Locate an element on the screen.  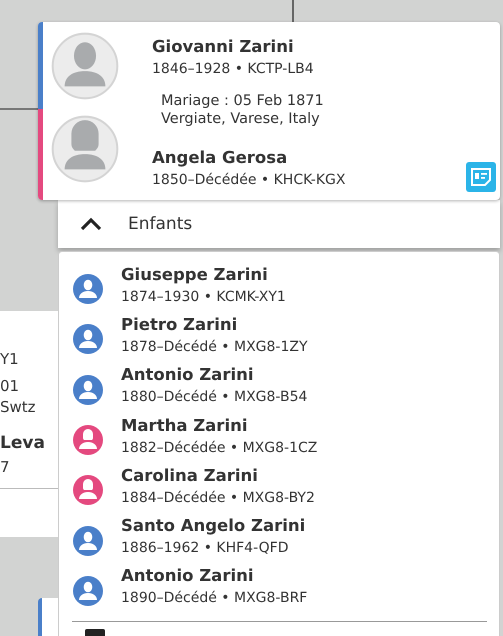
marriage-place: Vergiate, Varese, Italy is located at coordinates (241, 119).